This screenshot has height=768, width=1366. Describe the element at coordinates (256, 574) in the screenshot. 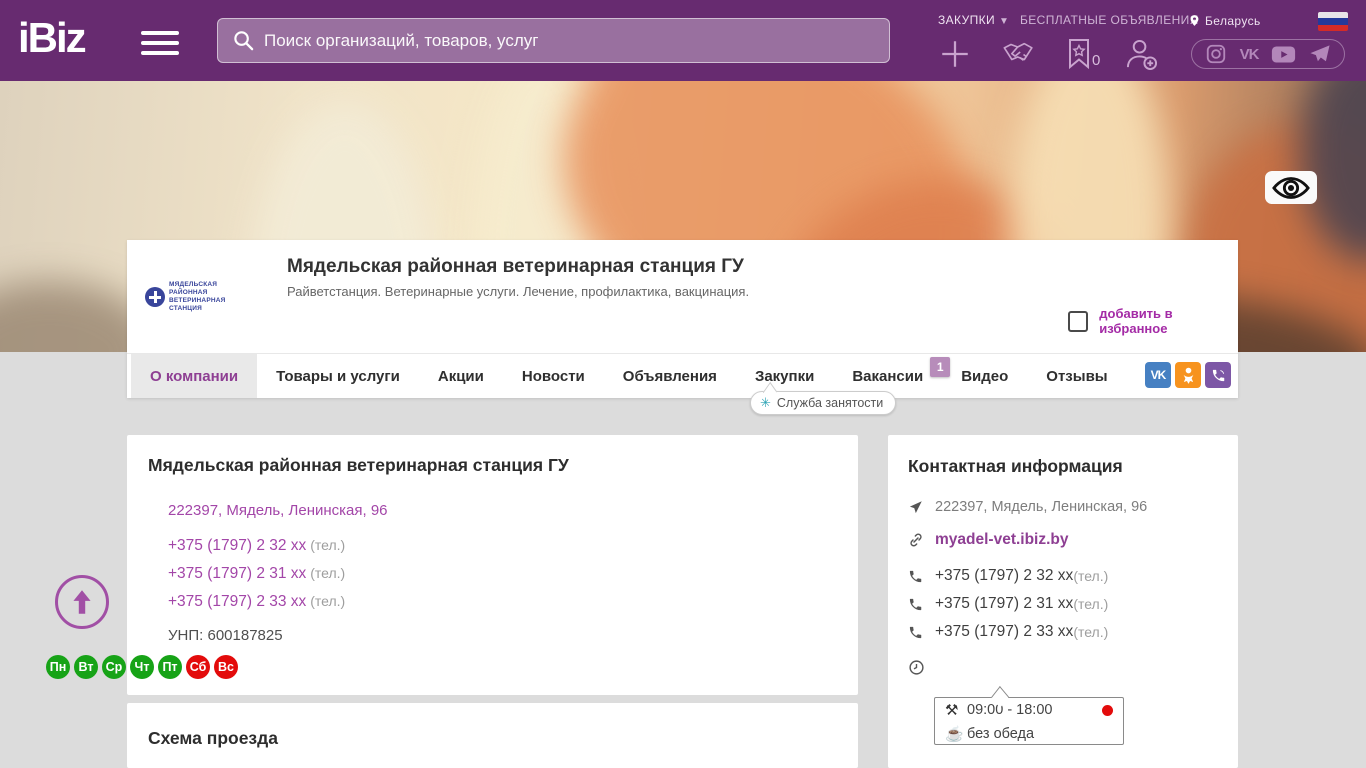

I see `phone-link: +375 (1797) 2 31 хх (тел.)` at that location.